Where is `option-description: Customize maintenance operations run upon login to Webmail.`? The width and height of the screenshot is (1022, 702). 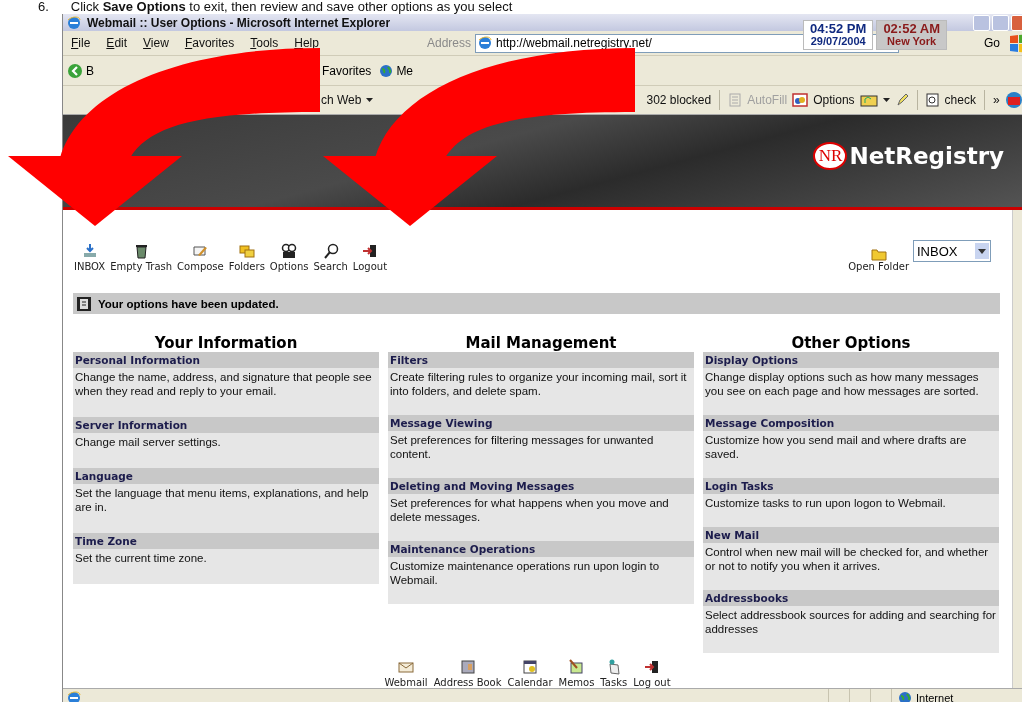 option-description: Customize maintenance operations run upon login to Webmail. is located at coordinates (541, 580).